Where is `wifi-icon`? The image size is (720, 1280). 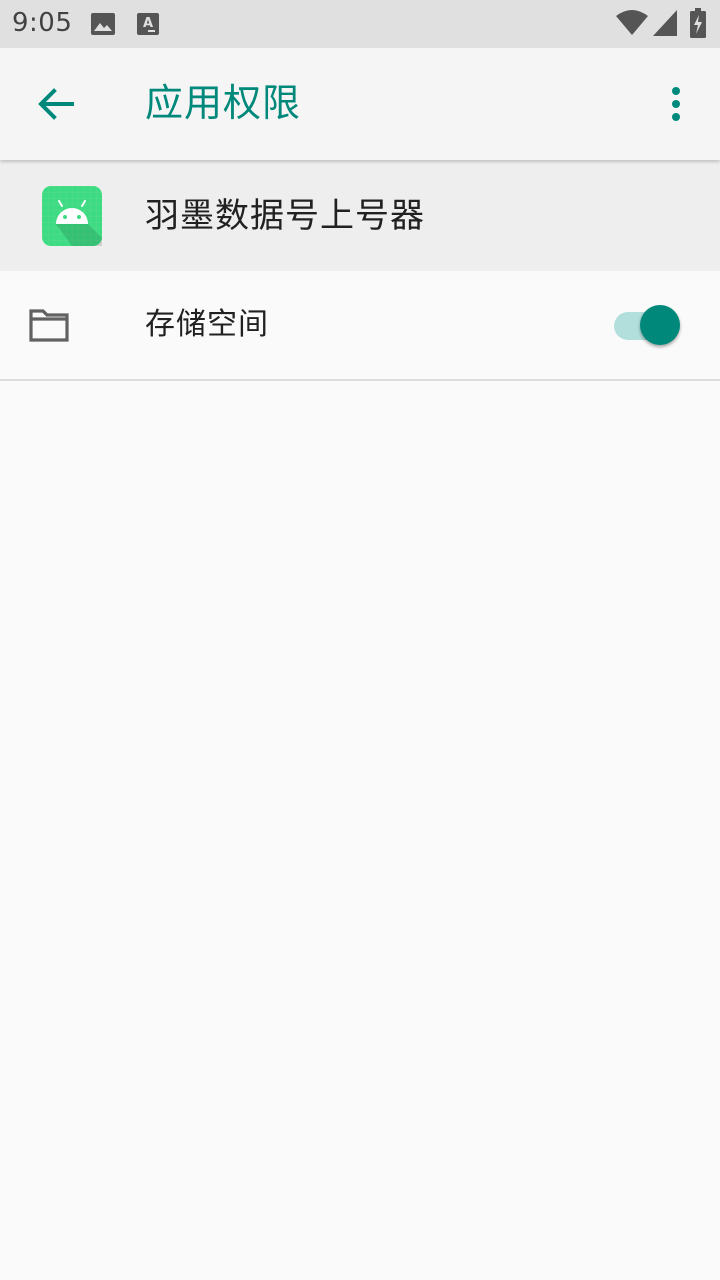 wifi-icon is located at coordinates (632, 22).